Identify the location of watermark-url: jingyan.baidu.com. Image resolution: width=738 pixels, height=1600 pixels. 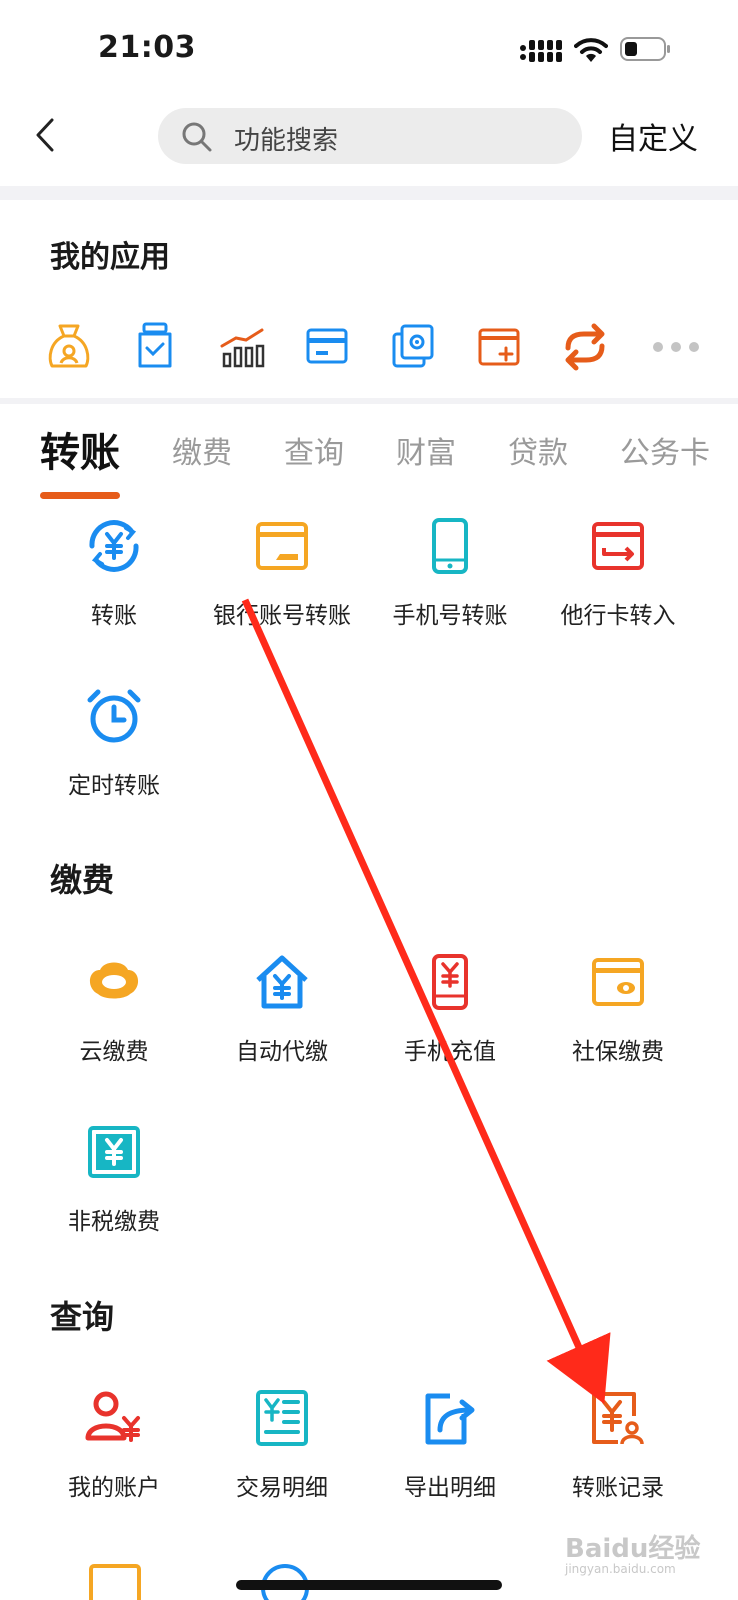
(620, 1569).